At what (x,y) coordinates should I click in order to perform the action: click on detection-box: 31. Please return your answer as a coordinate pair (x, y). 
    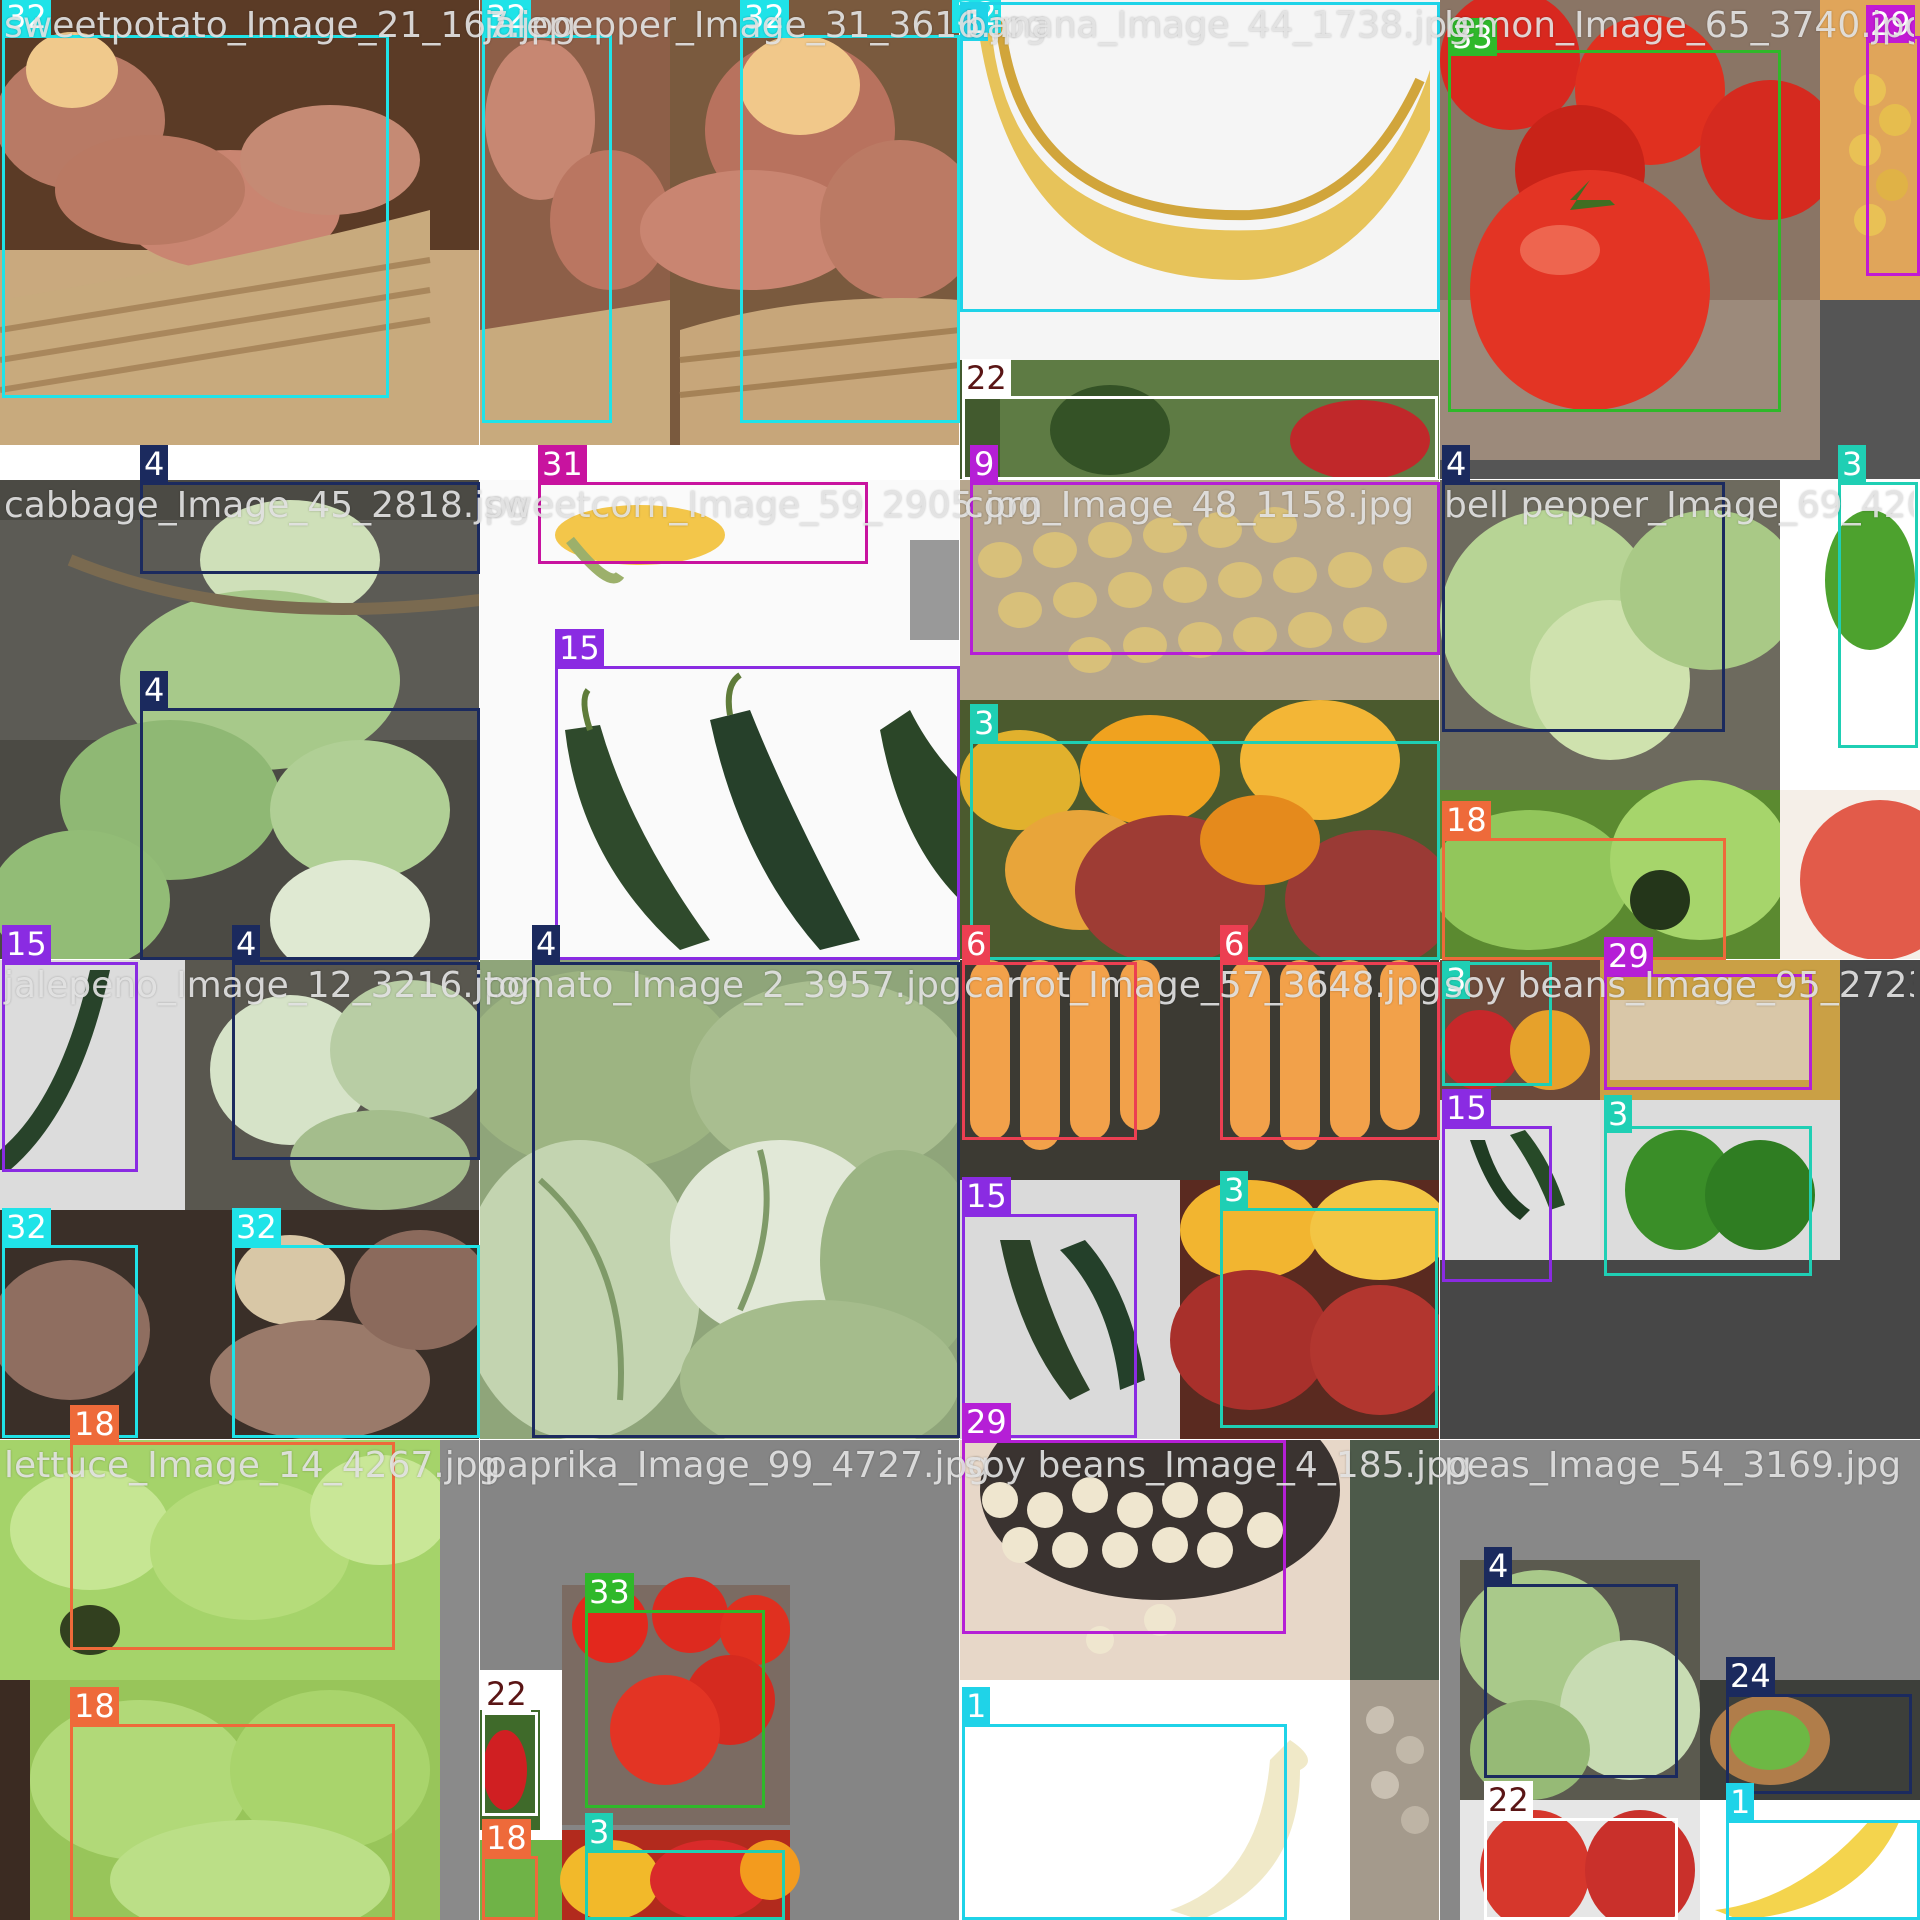
    Looking at the image, I should click on (703, 504).